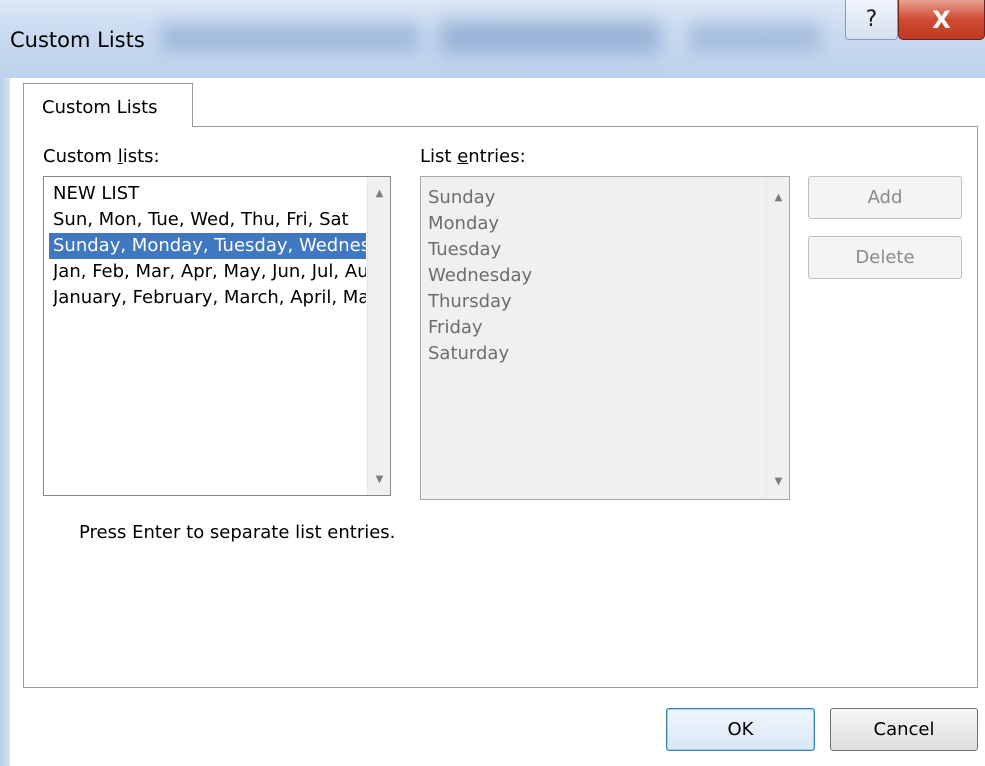 The height and width of the screenshot is (766, 985). What do you see at coordinates (904, 729) in the screenshot?
I see `cancel-button: Cancel` at bounding box center [904, 729].